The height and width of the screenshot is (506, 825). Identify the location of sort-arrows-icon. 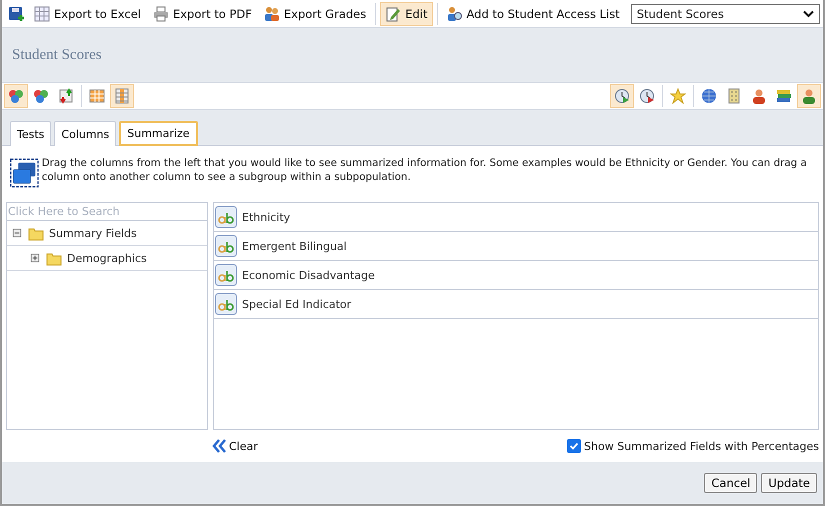
(66, 96).